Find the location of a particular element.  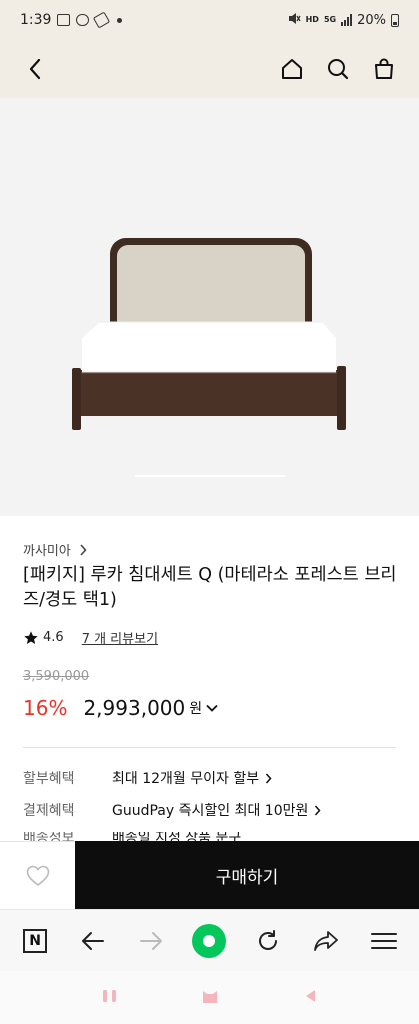

heart-icon is located at coordinates (37, 875).